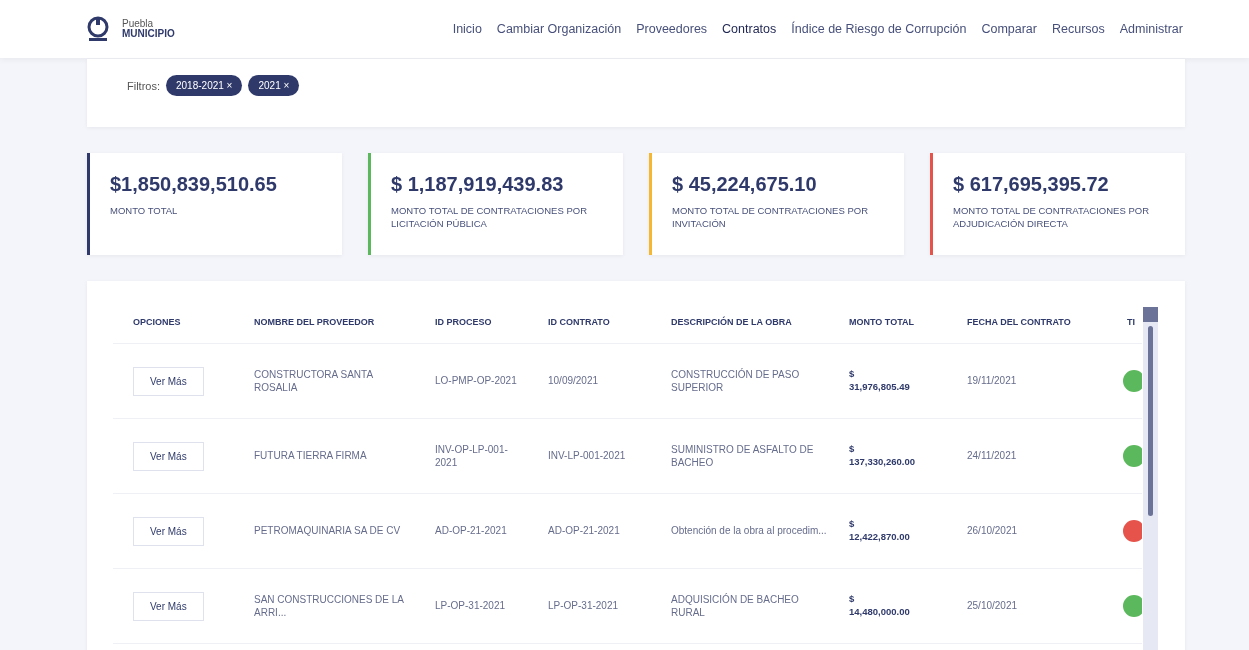 The width and height of the screenshot is (1249, 650). What do you see at coordinates (743, 456) in the screenshot?
I see `table-cell-text: SUMINISTRO DE ASFALTO DE BACHEO` at bounding box center [743, 456].